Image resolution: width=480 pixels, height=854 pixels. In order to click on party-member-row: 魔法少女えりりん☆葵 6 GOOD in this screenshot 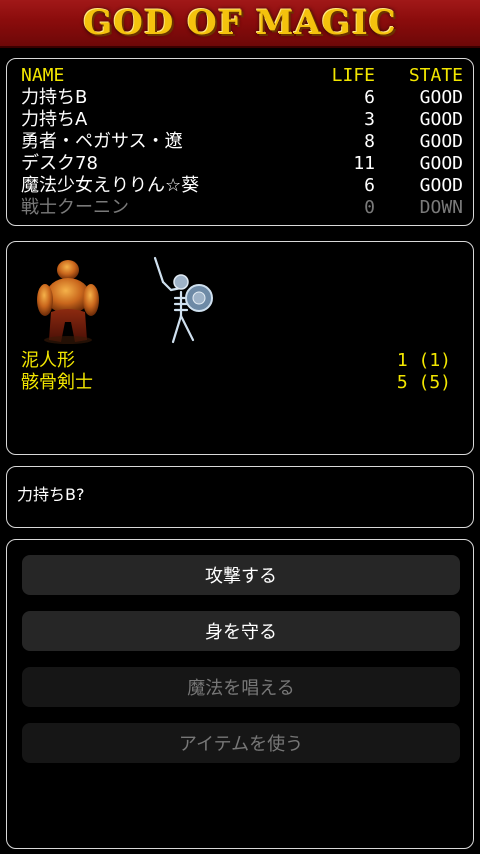, I will do `click(242, 186)`.